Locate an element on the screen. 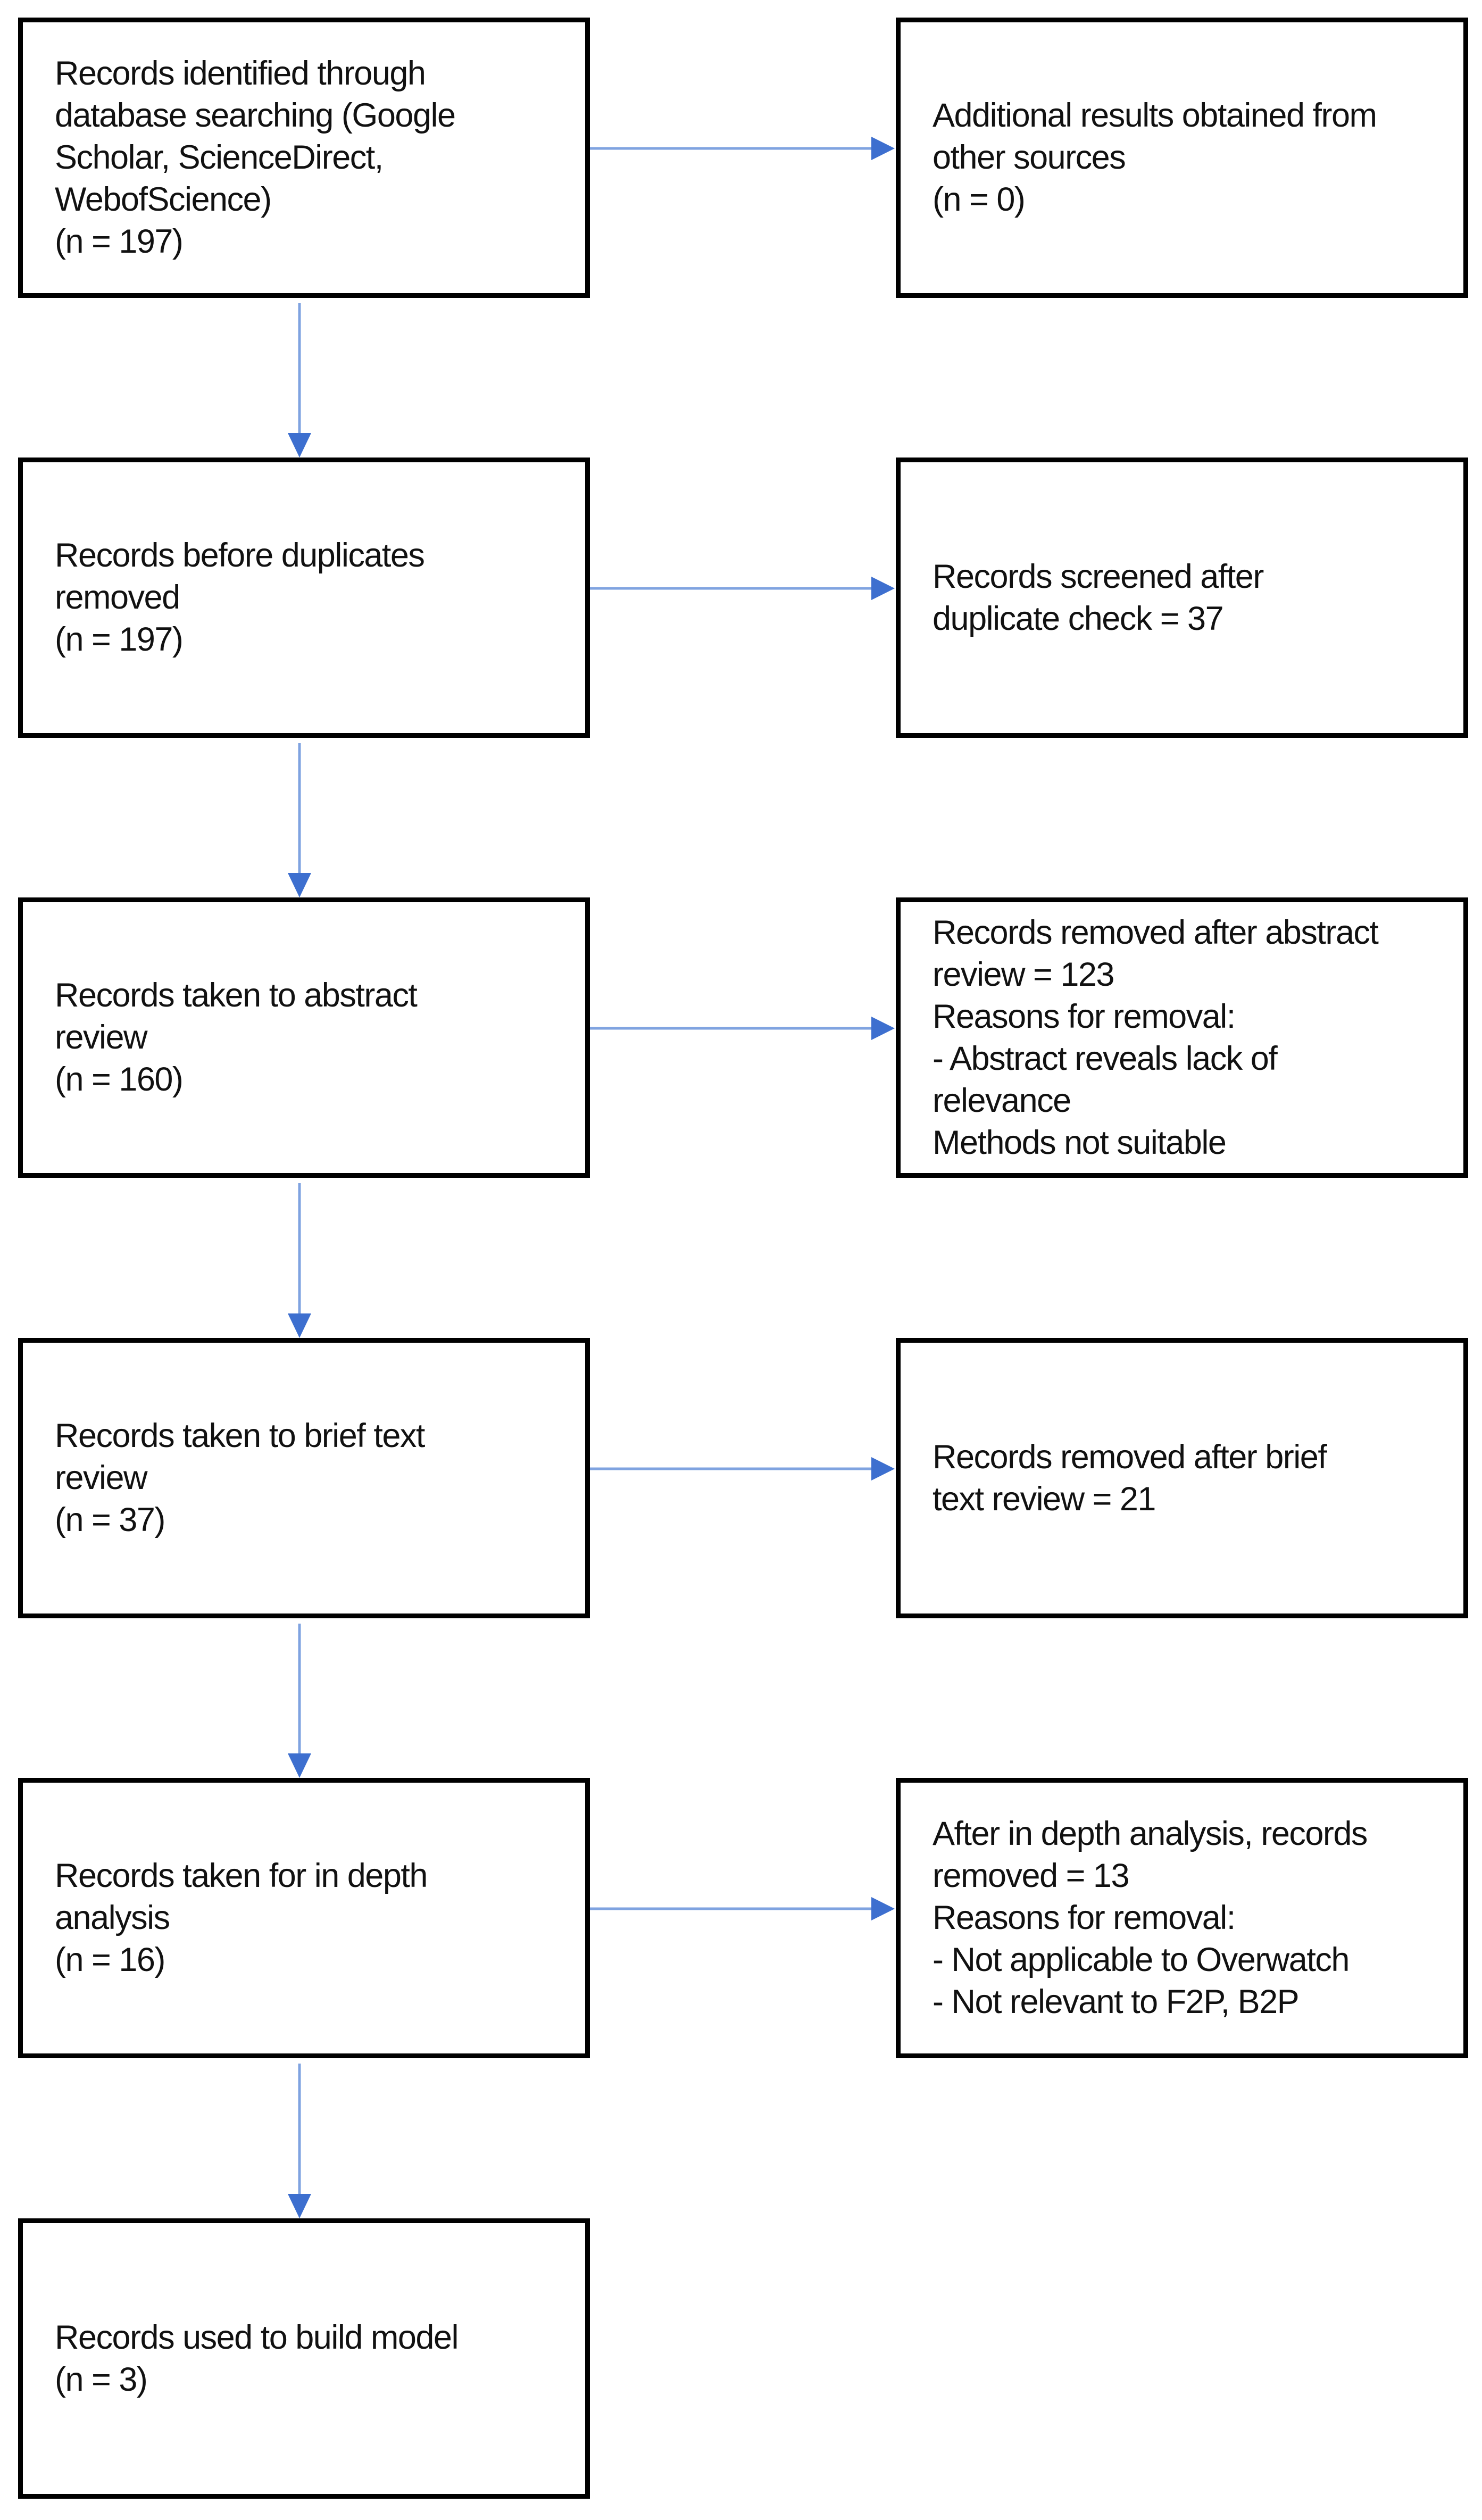  box-text-line: - Not applicable to Overwatch is located at coordinates (1142, 1960).